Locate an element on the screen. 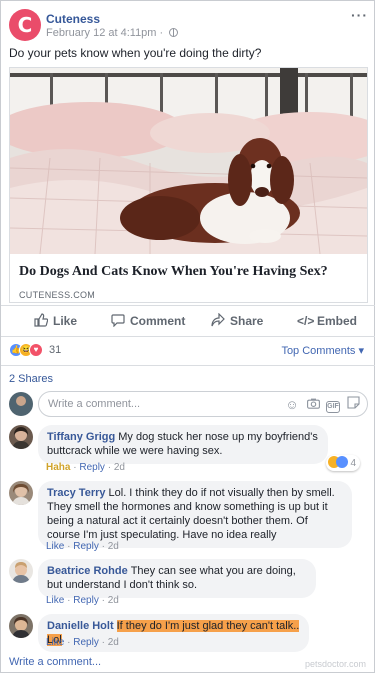 The height and width of the screenshot is (673, 375). speech-bubble-icon is located at coordinates (118, 321).